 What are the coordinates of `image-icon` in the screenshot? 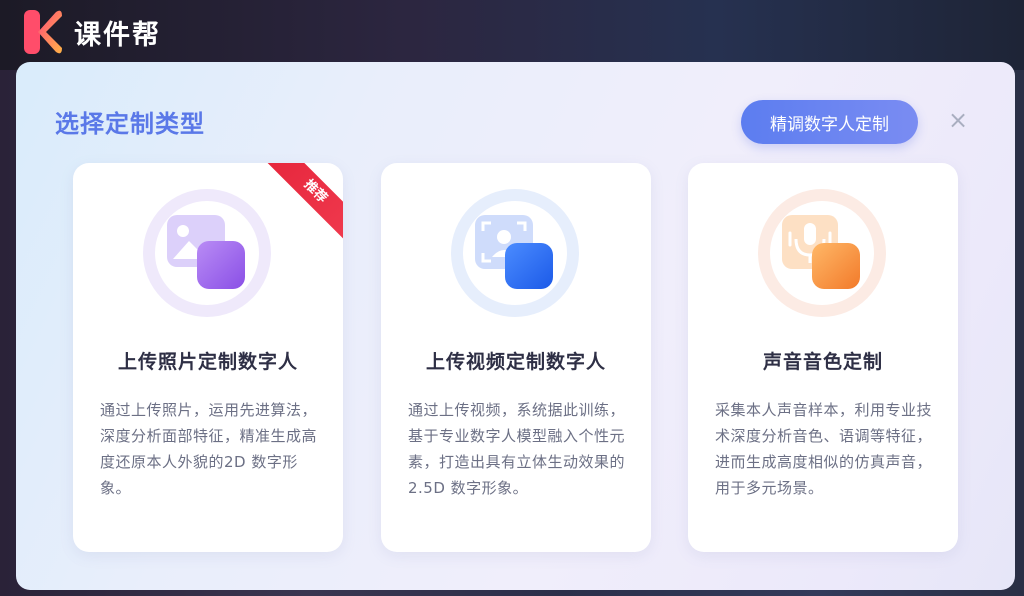 It's located at (206, 252).